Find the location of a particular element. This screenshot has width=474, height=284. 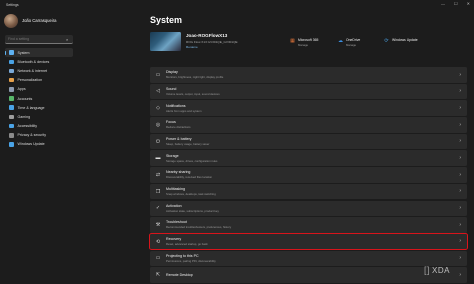

sidebar-item-network-and-internet: Network & internet is located at coordinates (39, 70).